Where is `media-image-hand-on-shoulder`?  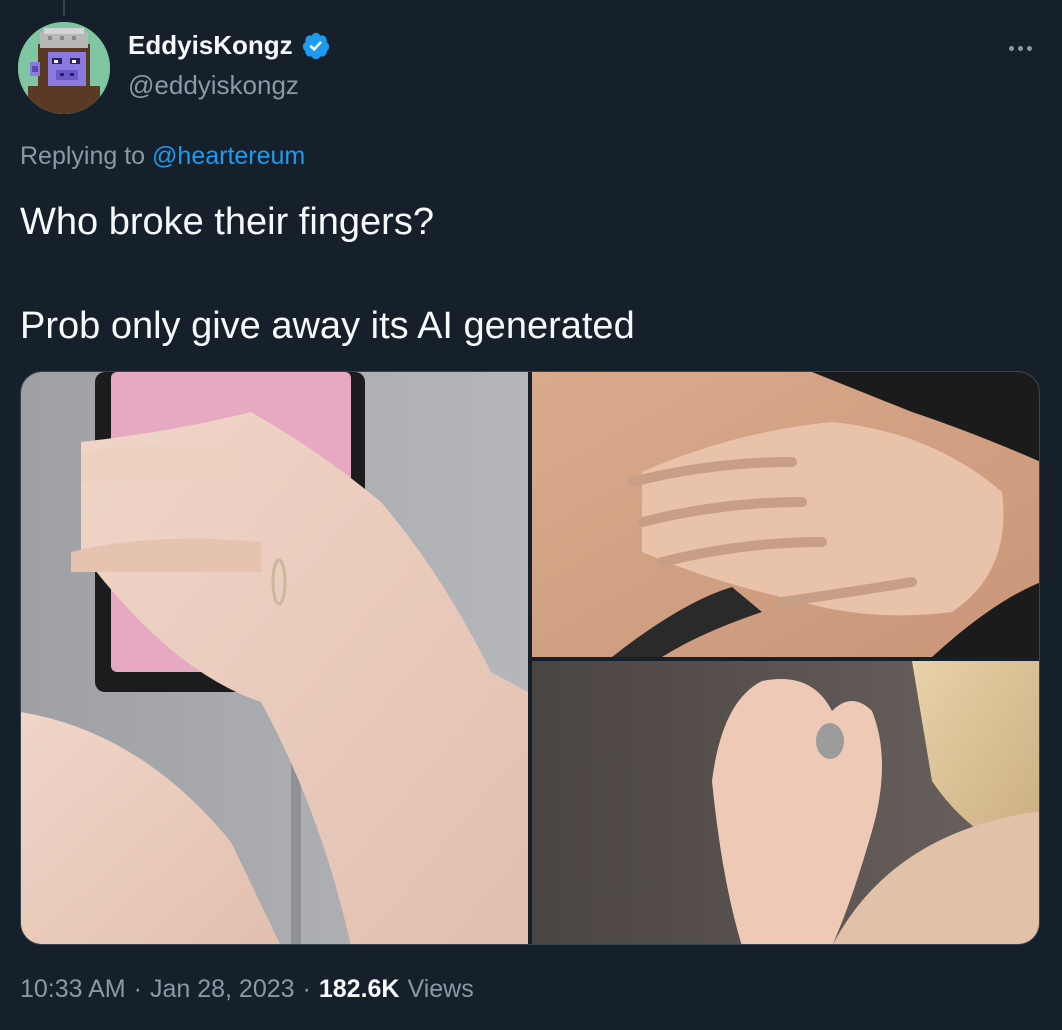 media-image-hand-on-shoulder is located at coordinates (785, 514).